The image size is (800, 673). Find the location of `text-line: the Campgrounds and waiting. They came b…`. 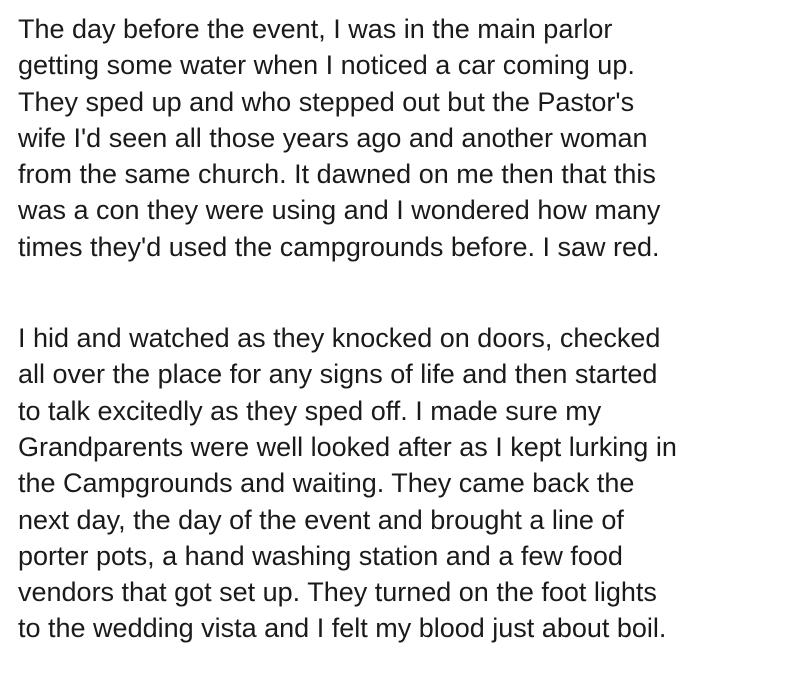

text-line: the Campgrounds and waiting. They came b… is located at coordinates (326, 483).